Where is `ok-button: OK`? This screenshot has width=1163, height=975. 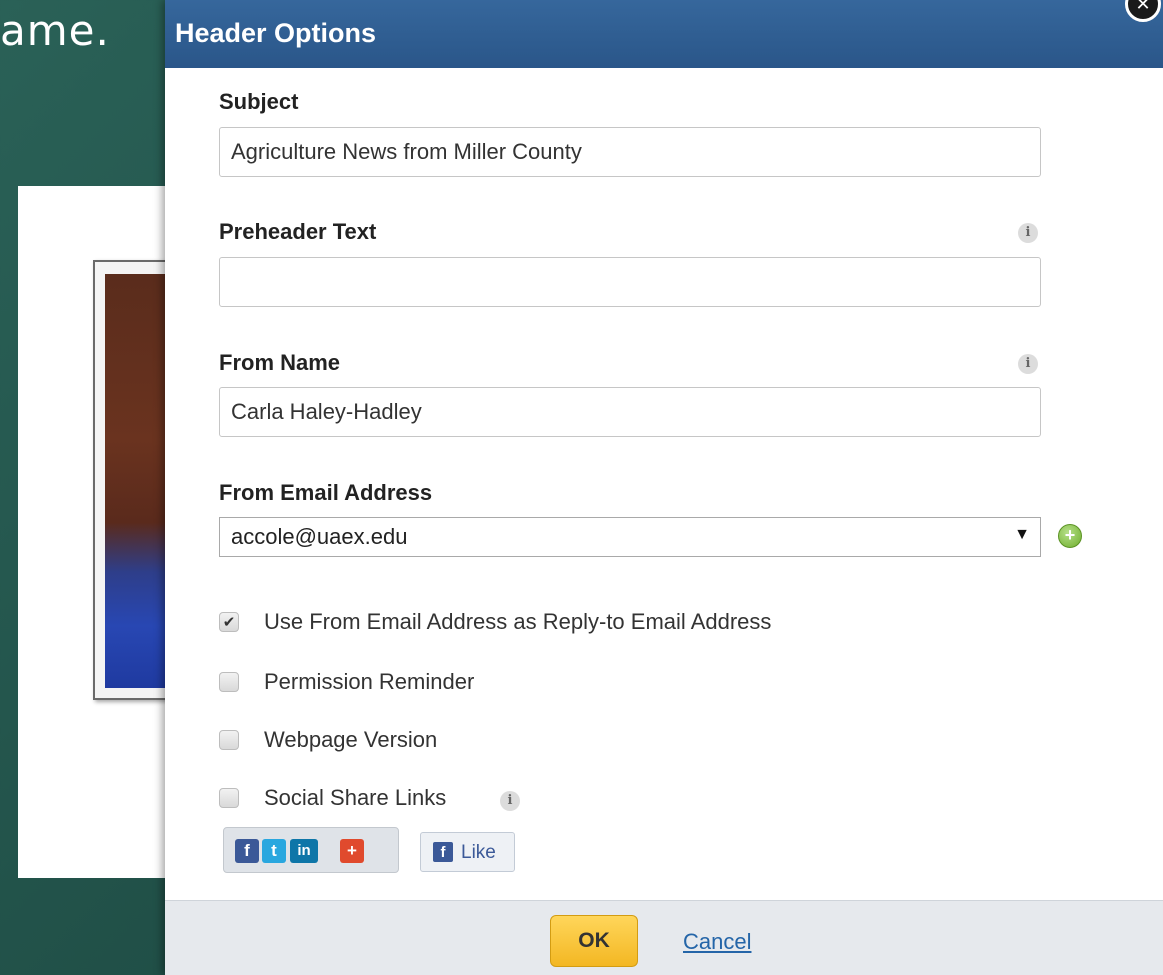 ok-button: OK is located at coordinates (594, 941).